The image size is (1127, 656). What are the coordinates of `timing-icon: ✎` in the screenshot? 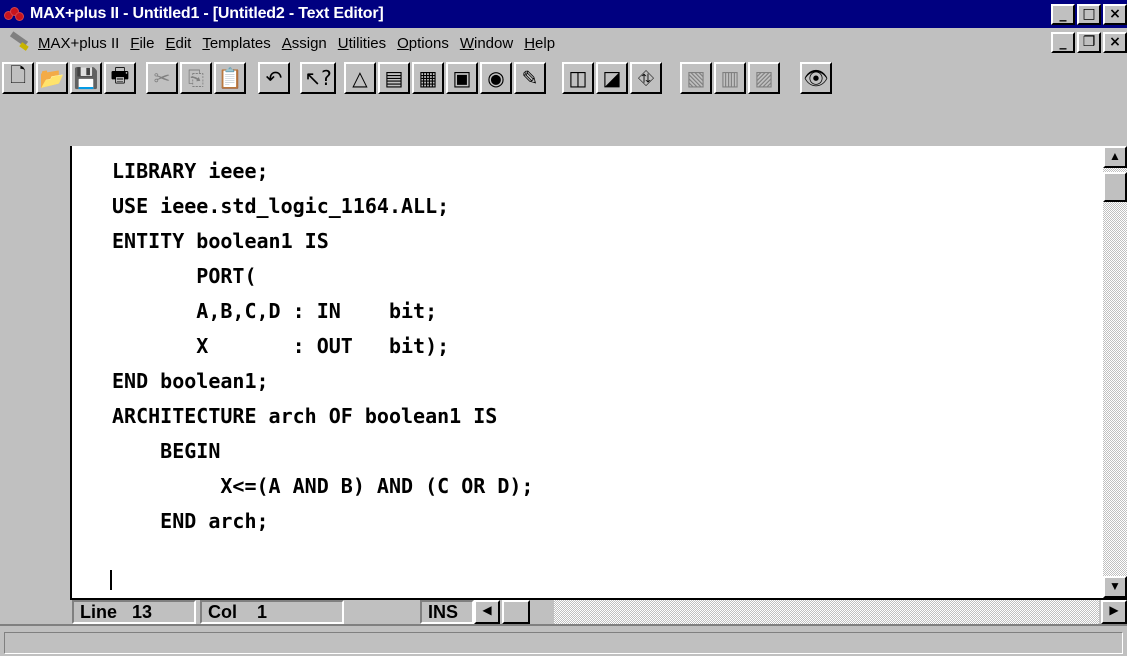 It's located at (530, 78).